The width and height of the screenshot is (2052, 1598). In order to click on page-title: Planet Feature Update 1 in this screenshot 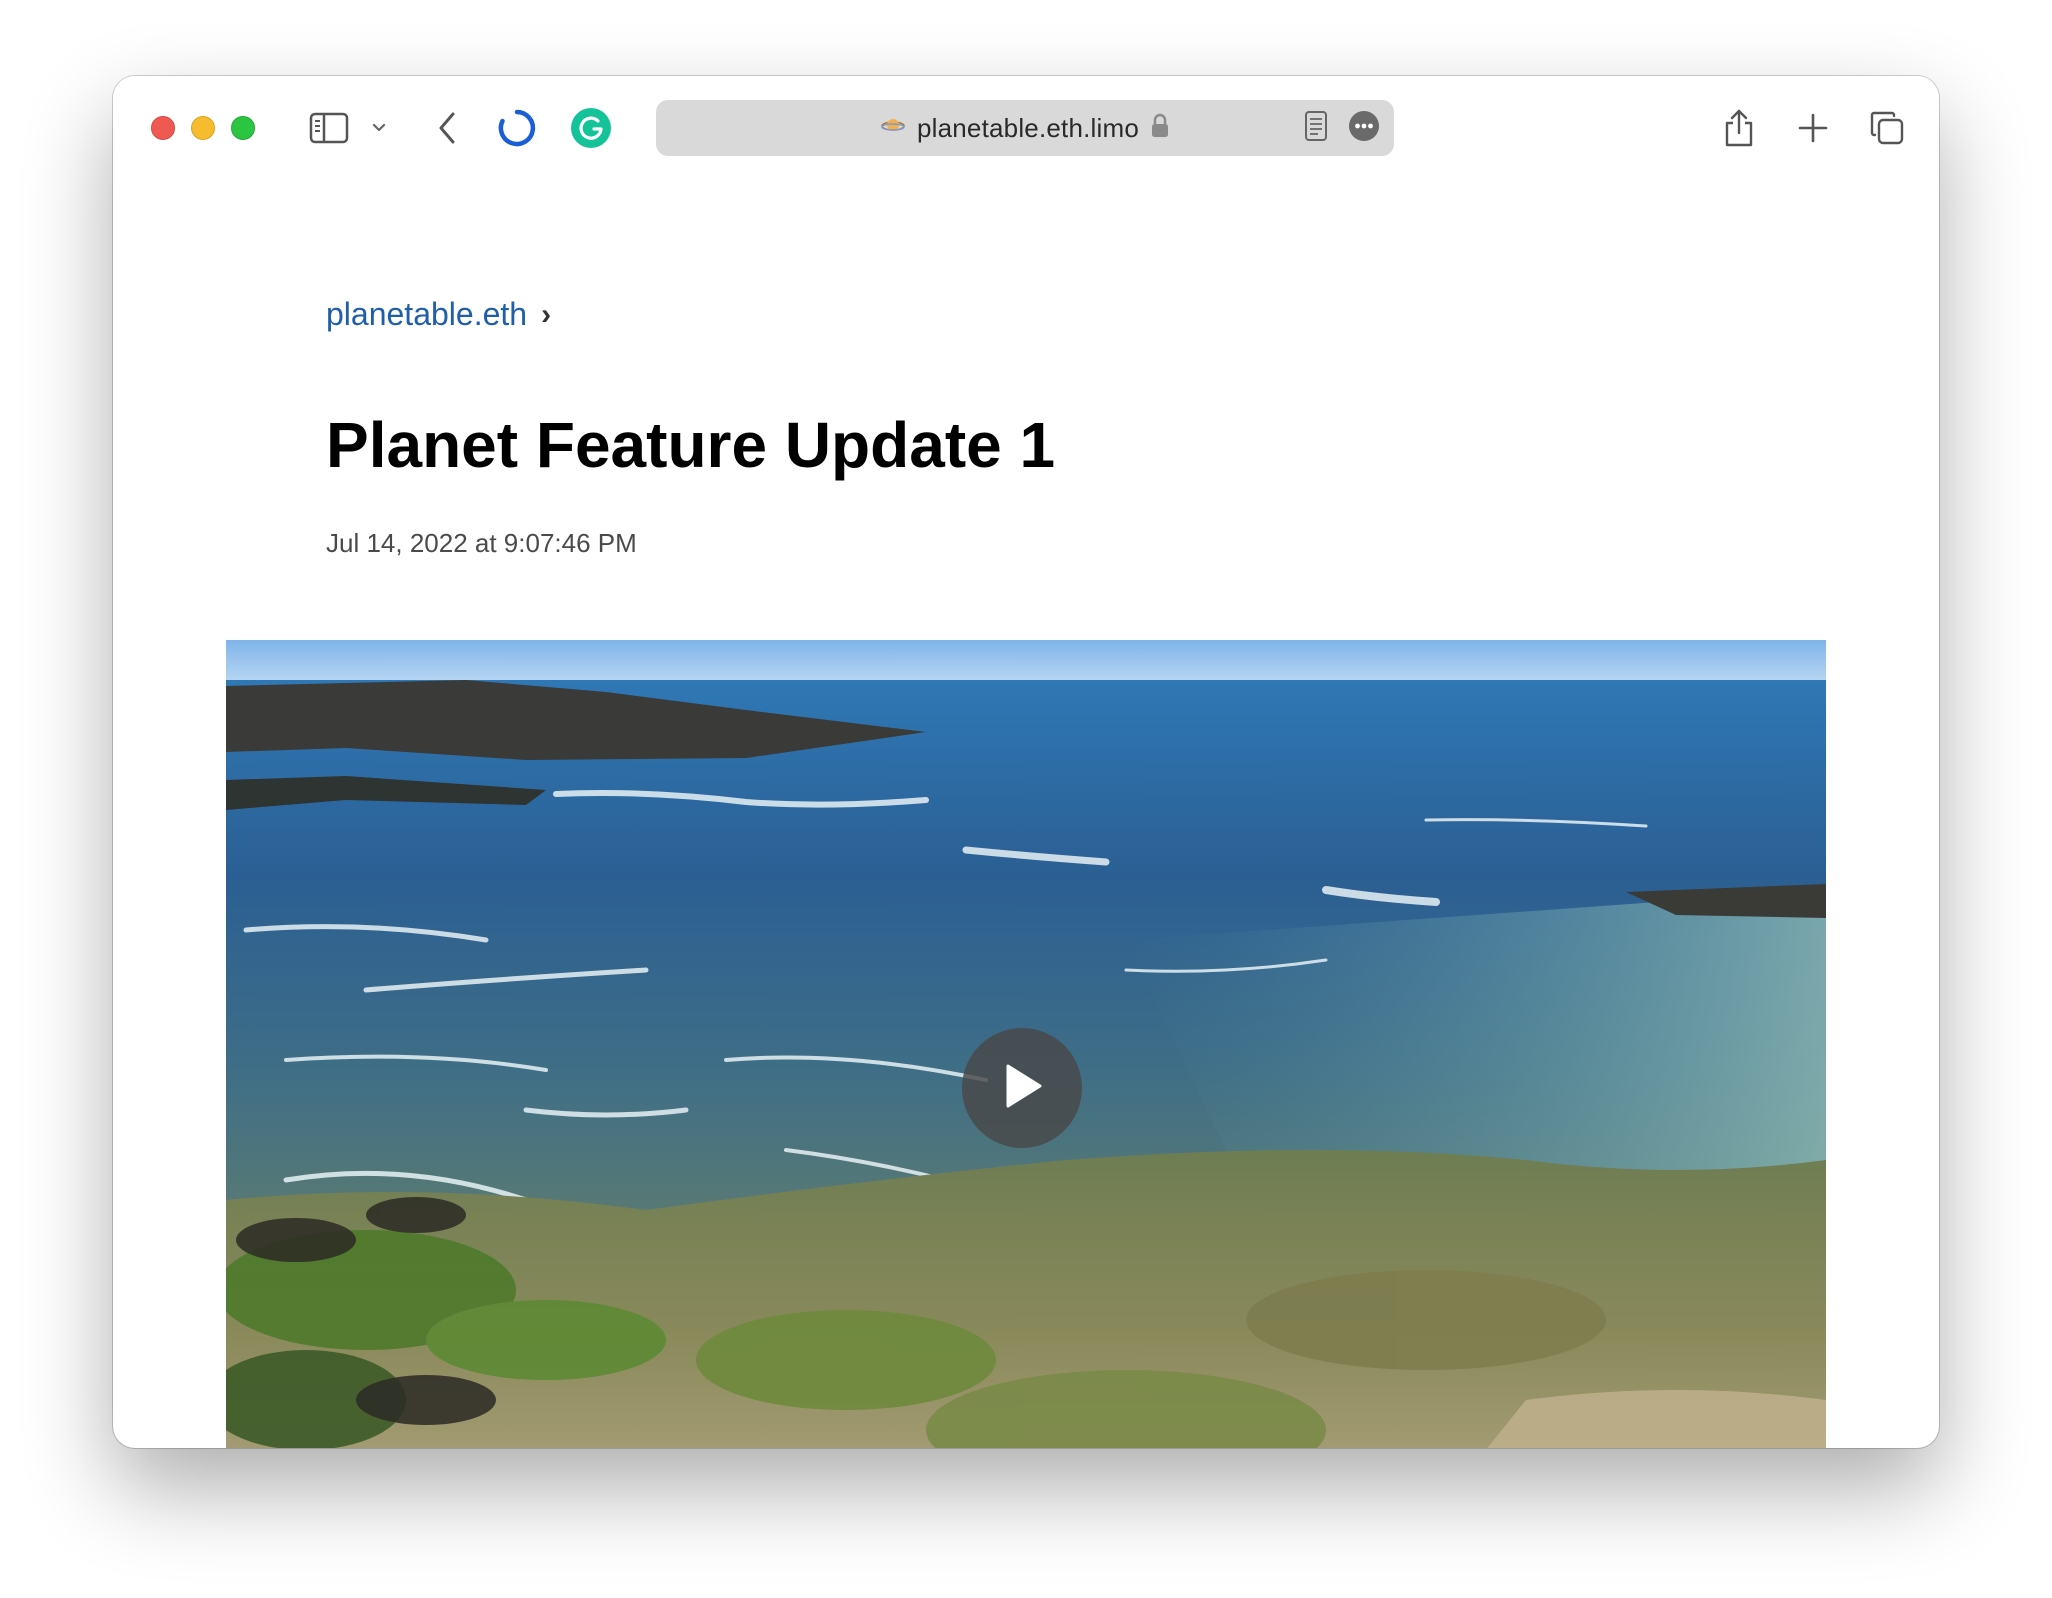, I will do `click(691, 445)`.